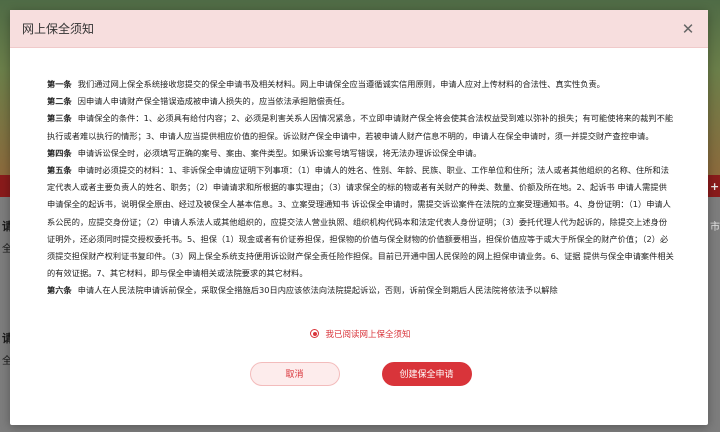 The image size is (720, 432). What do you see at coordinates (59, 152) in the screenshot?
I see `clause-label: 第四条` at bounding box center [59, 152].